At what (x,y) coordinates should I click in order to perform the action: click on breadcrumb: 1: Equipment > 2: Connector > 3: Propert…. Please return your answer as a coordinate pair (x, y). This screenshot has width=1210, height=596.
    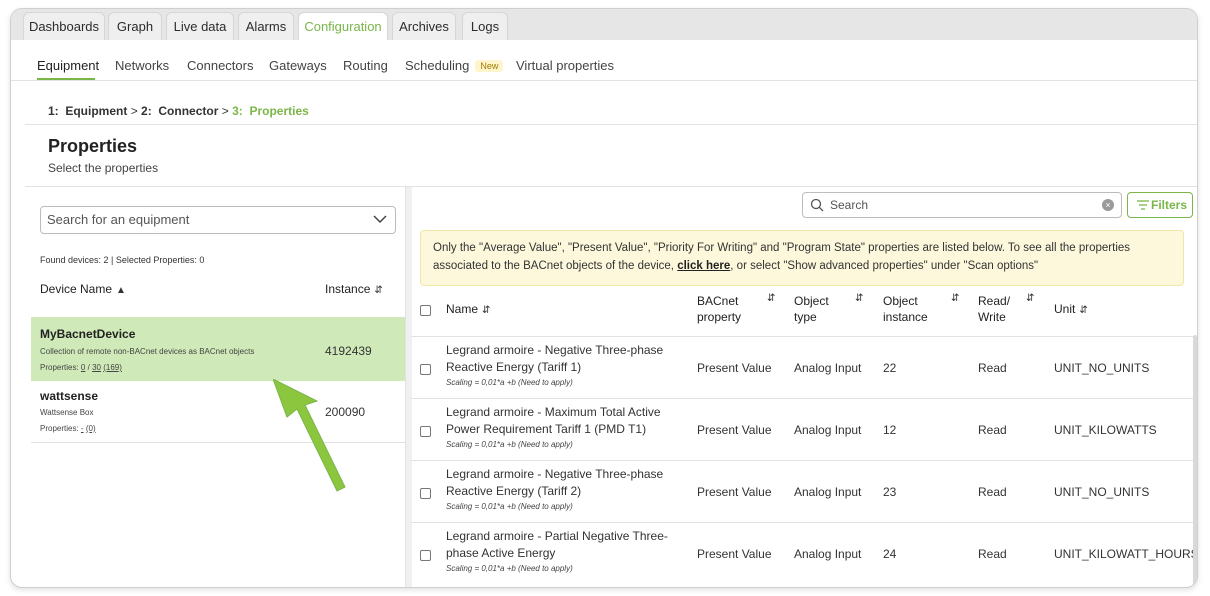
    Looking at the image, I should click on (178, 111).